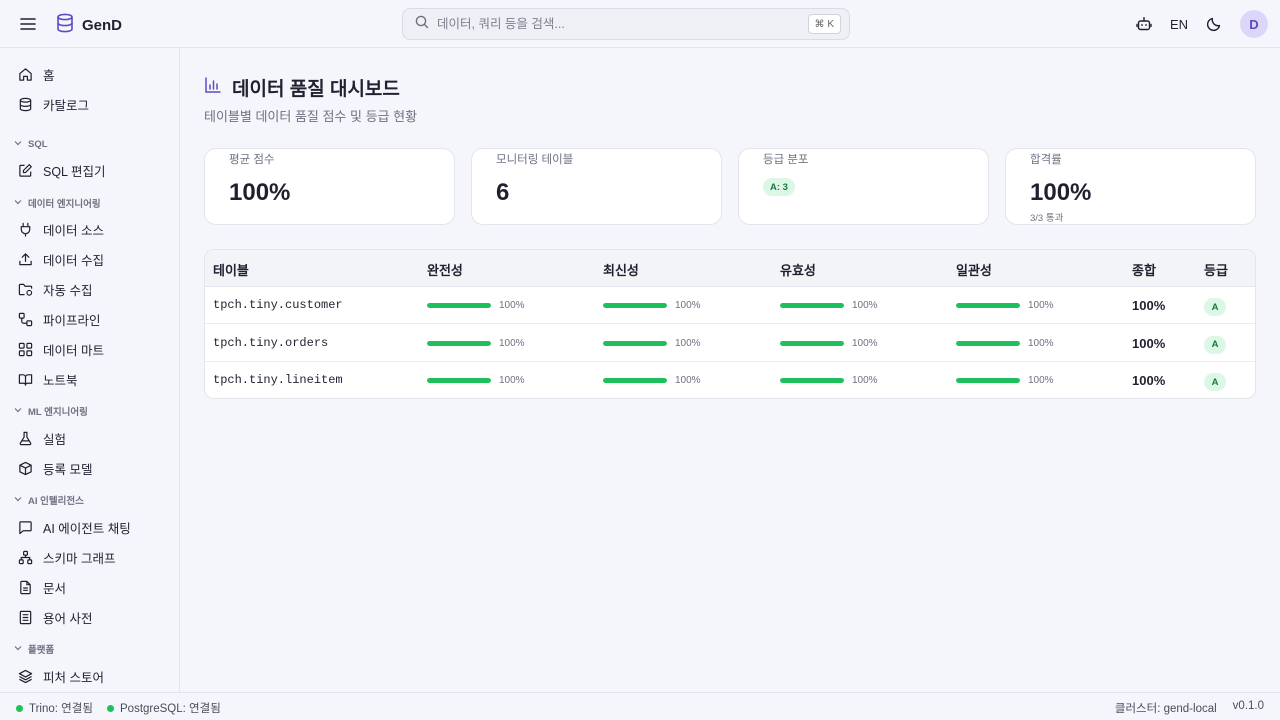 This screenshot has width=1280, height=720. Describe the element at coordinates (1165, 709) in the screenshot. I see `cluster-label: 클러스터: gend-local` at that location.